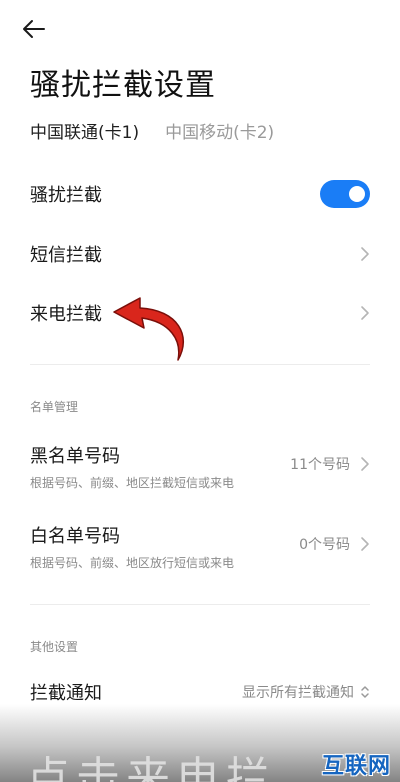 The image size is (400, 782). Describe the element at coordinates (345, 194) in the screenshot. I see `harass-block-toggle` at that location.